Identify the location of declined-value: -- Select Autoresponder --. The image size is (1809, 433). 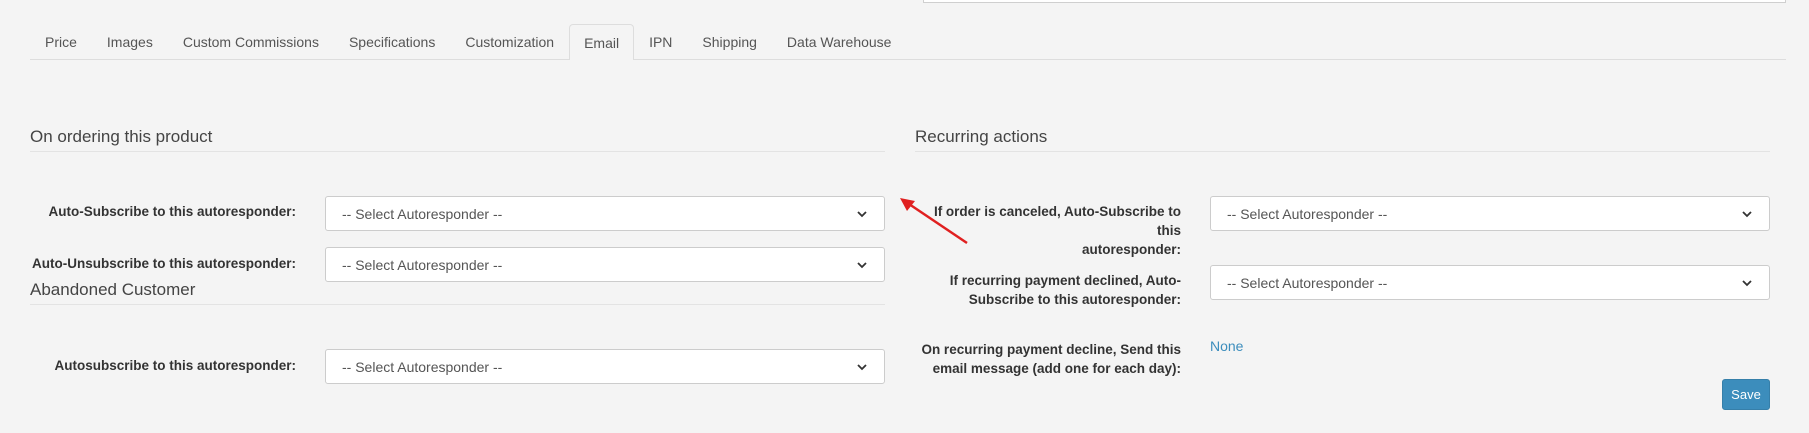
(1307, 282).